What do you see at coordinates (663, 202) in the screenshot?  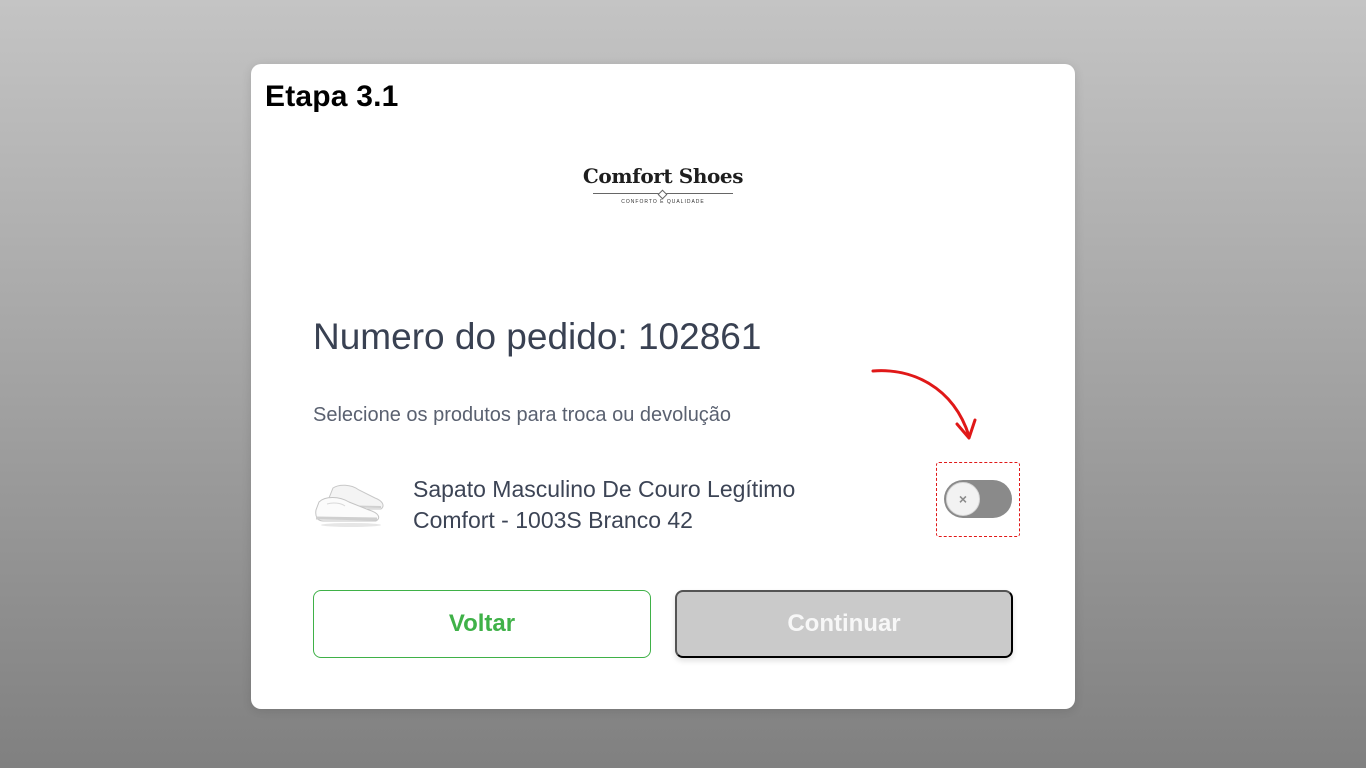 I see `logo-tagline: CONFORTO E QUALIDADE` at bounding box center [663, 202].